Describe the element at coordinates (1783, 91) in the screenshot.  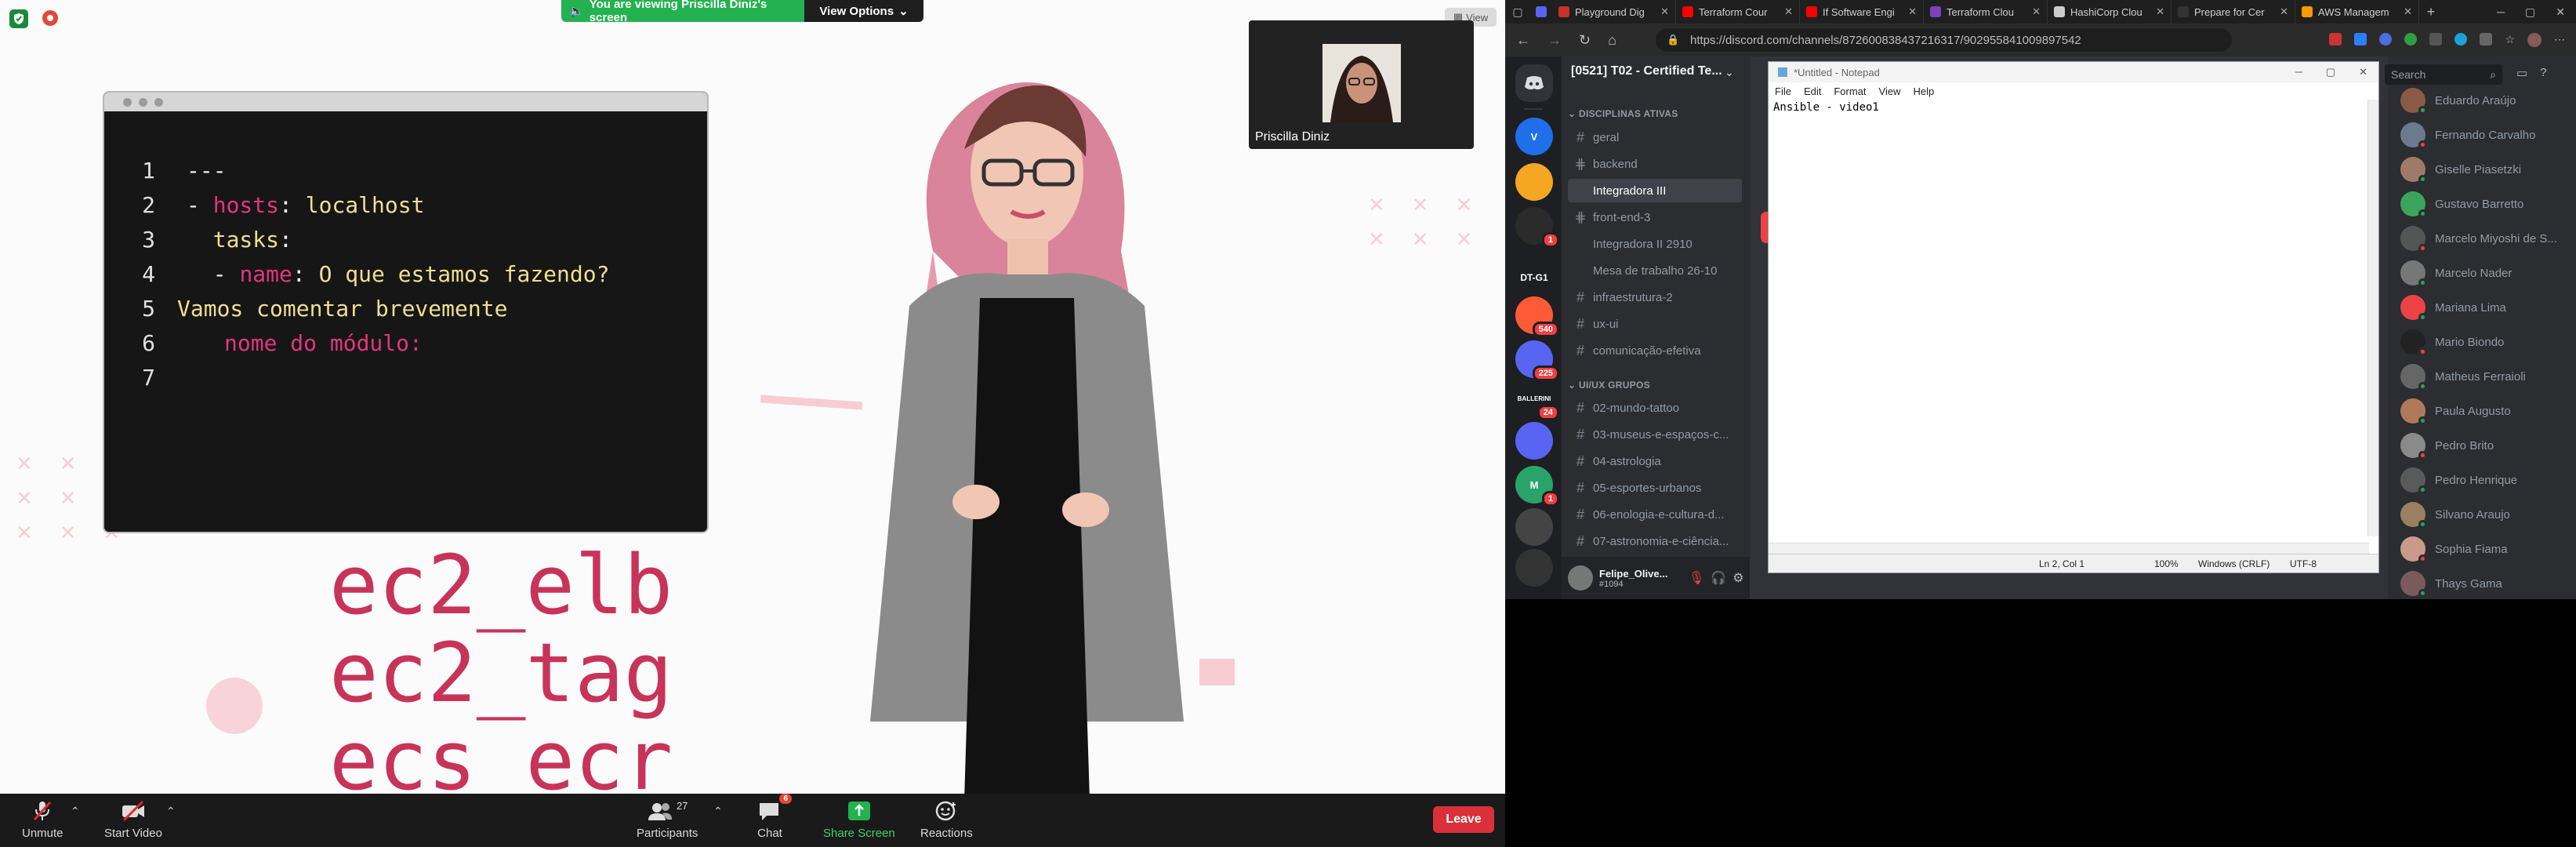
I see `menu-file: File` at that location.